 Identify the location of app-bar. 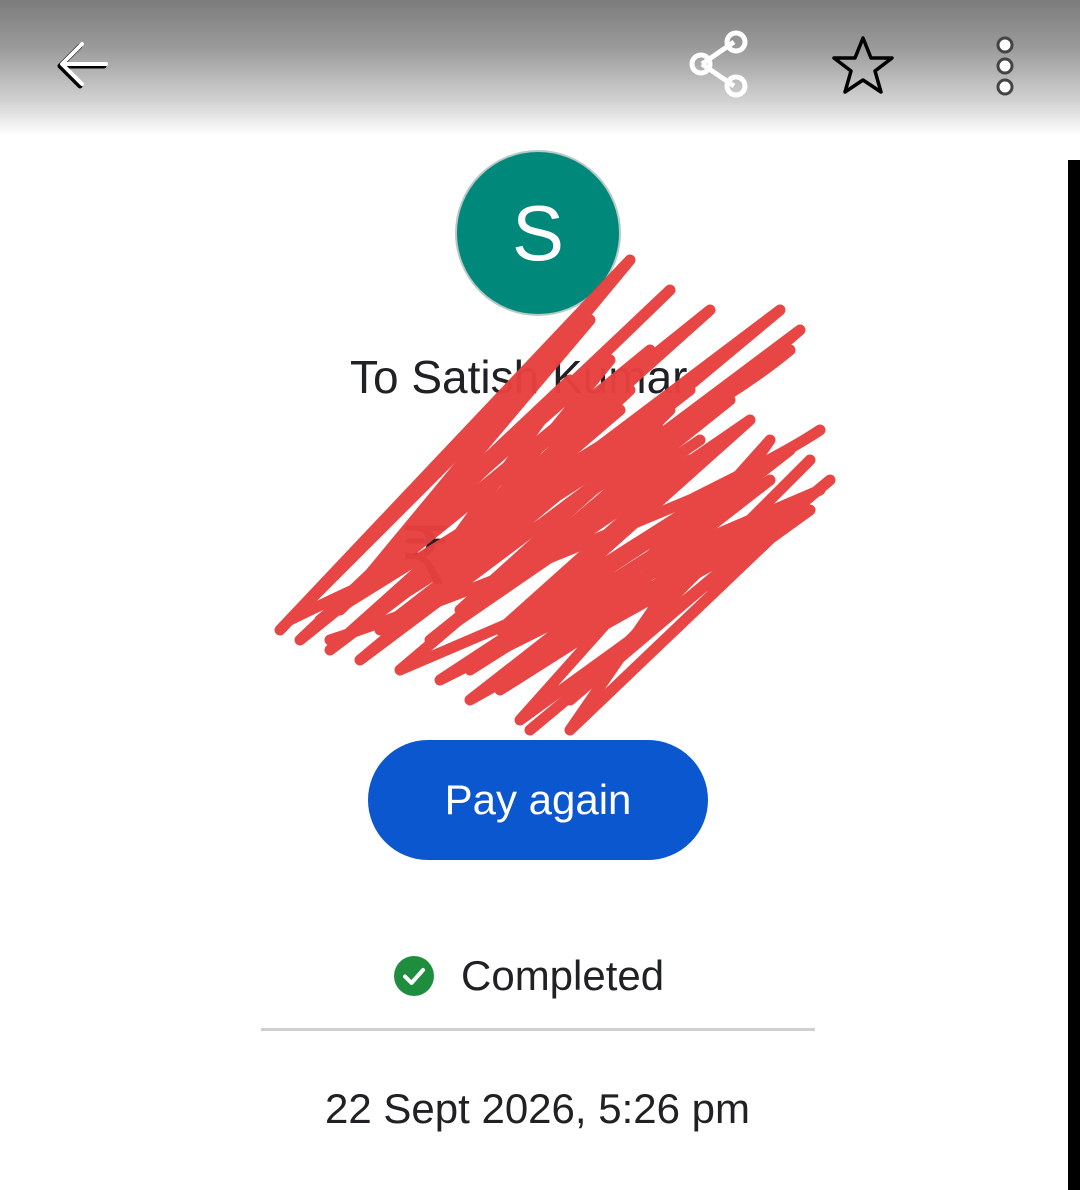
(540, 67).